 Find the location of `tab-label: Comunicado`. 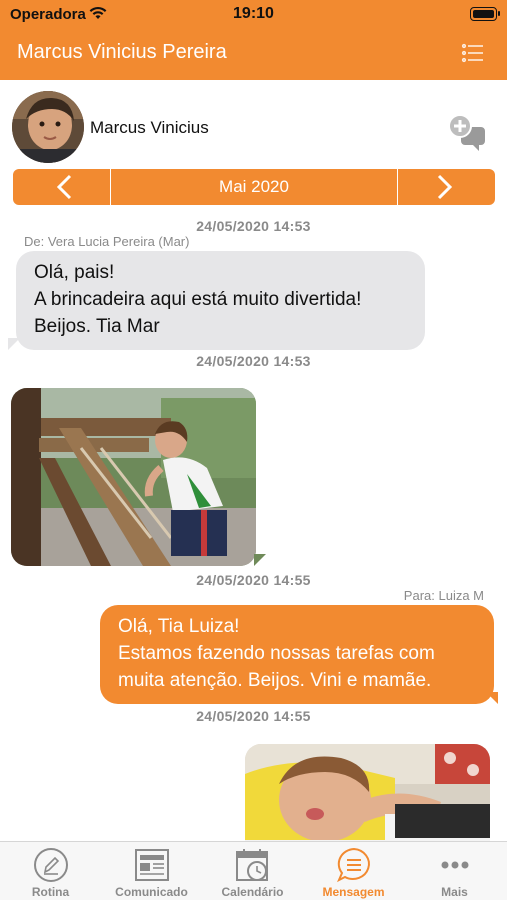

tab-label: Comunicado is located at coordinates (151, 892).